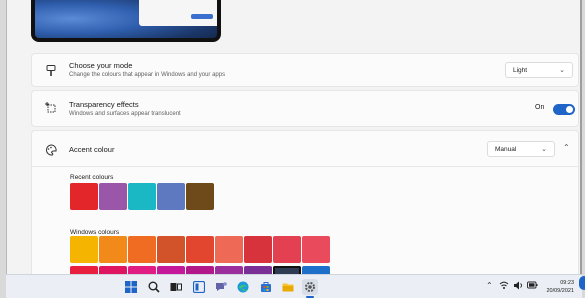  Describe the element at coordinates (266, 287) in the screenshot. I see `store-icon` at that location.